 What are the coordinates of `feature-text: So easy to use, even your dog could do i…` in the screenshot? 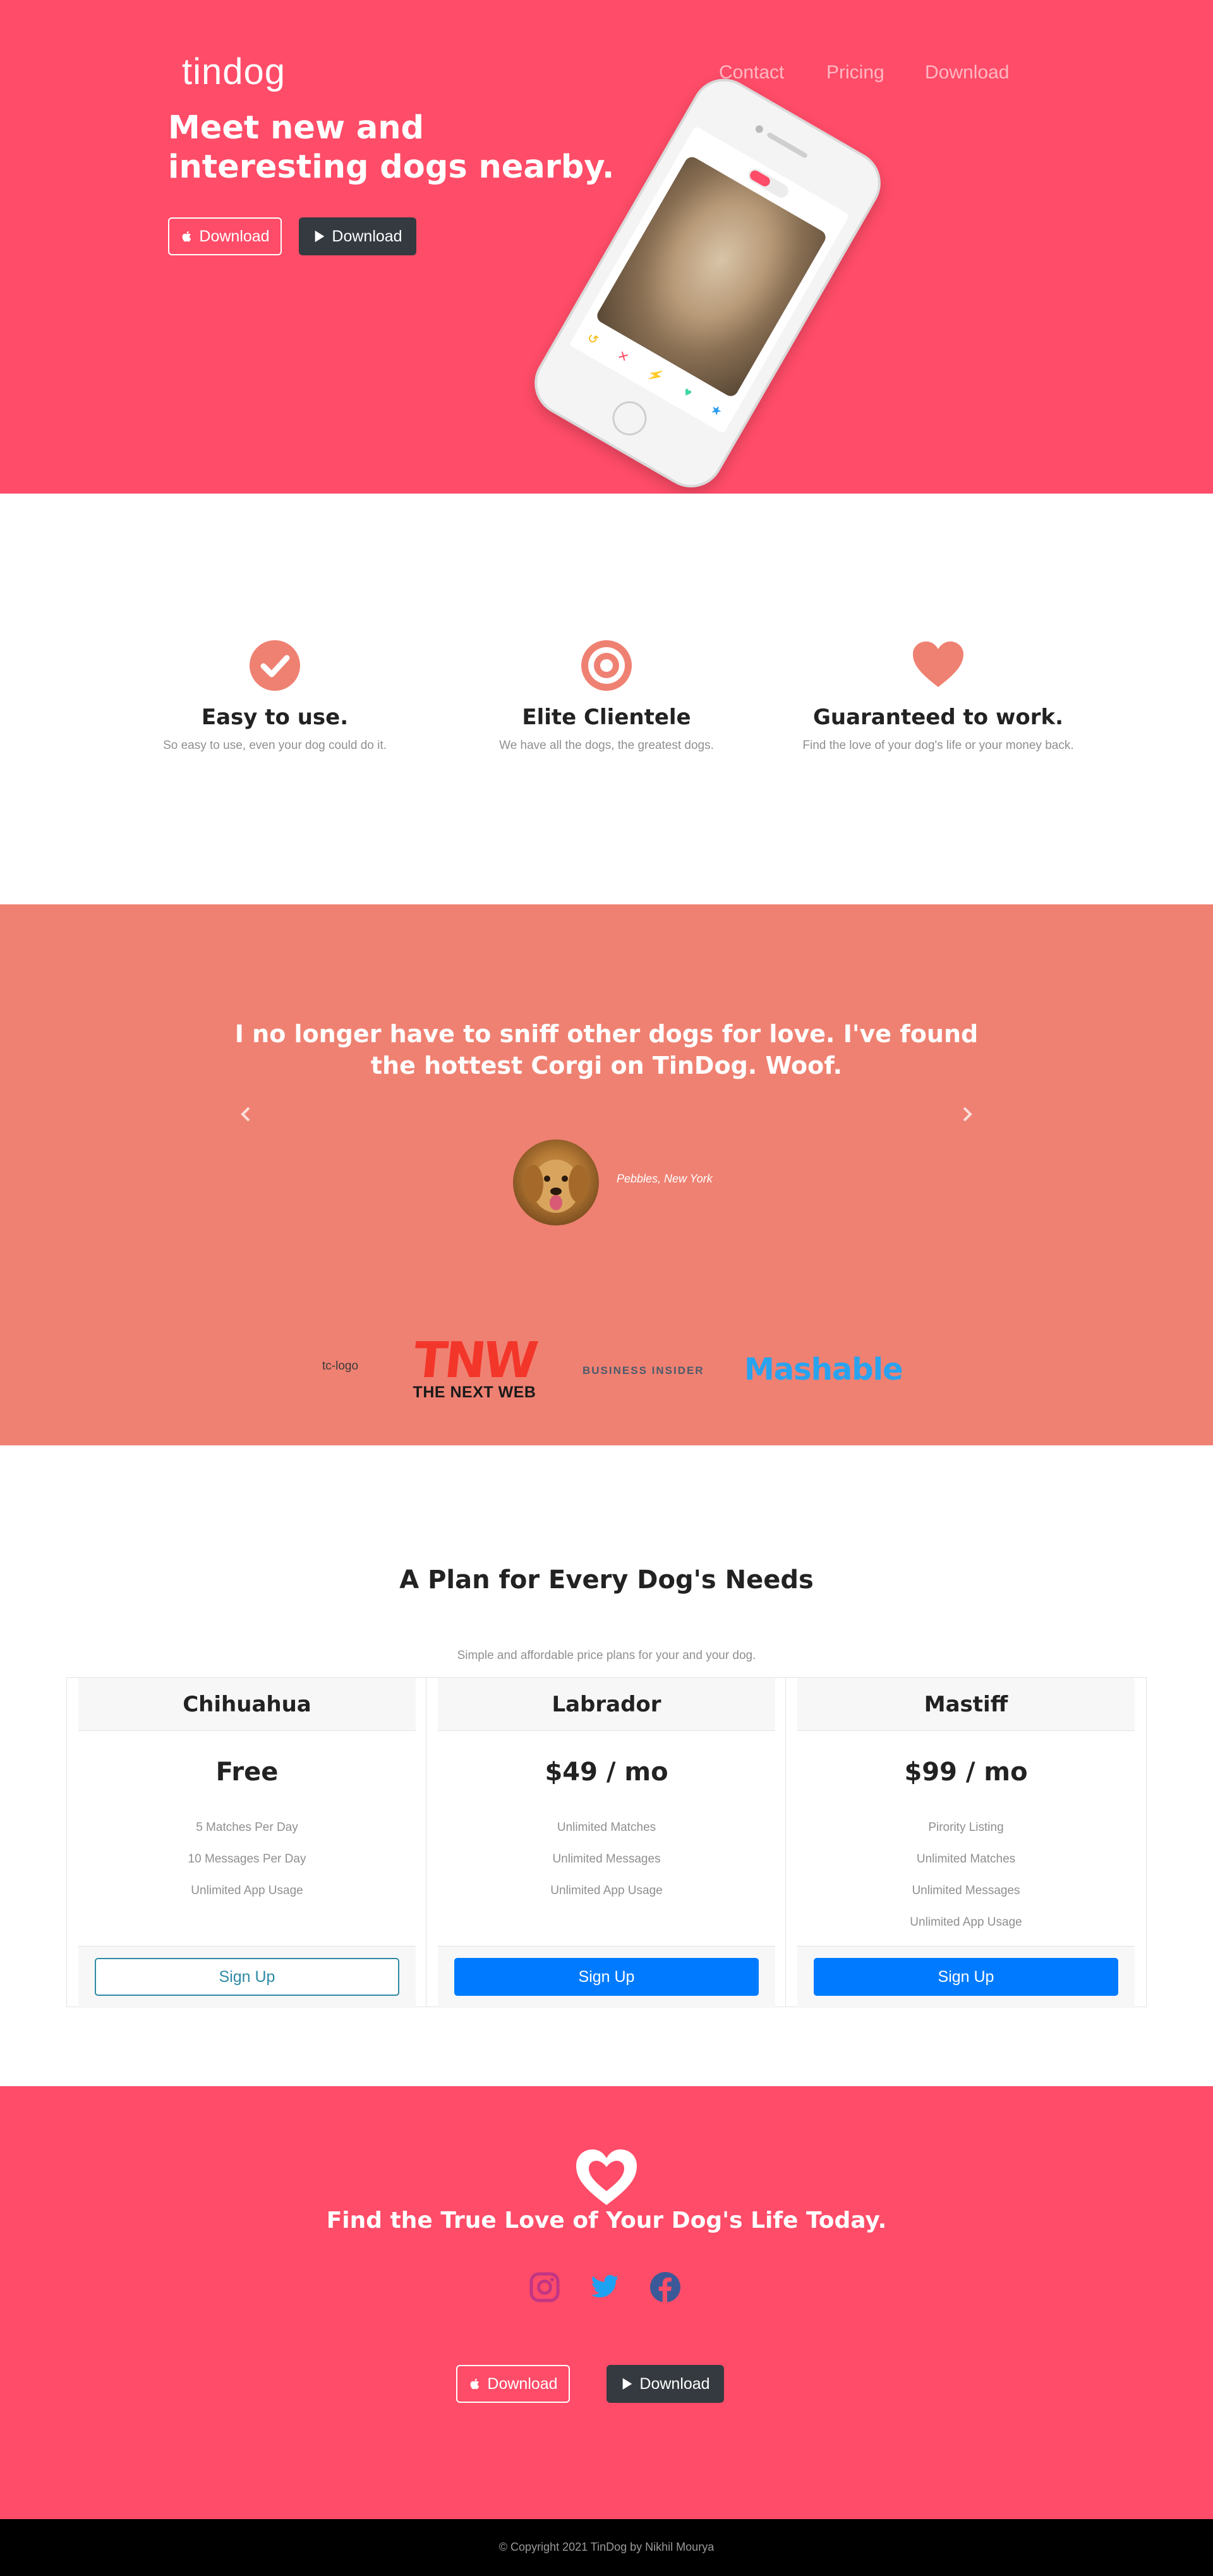 It's located at (275, 745).